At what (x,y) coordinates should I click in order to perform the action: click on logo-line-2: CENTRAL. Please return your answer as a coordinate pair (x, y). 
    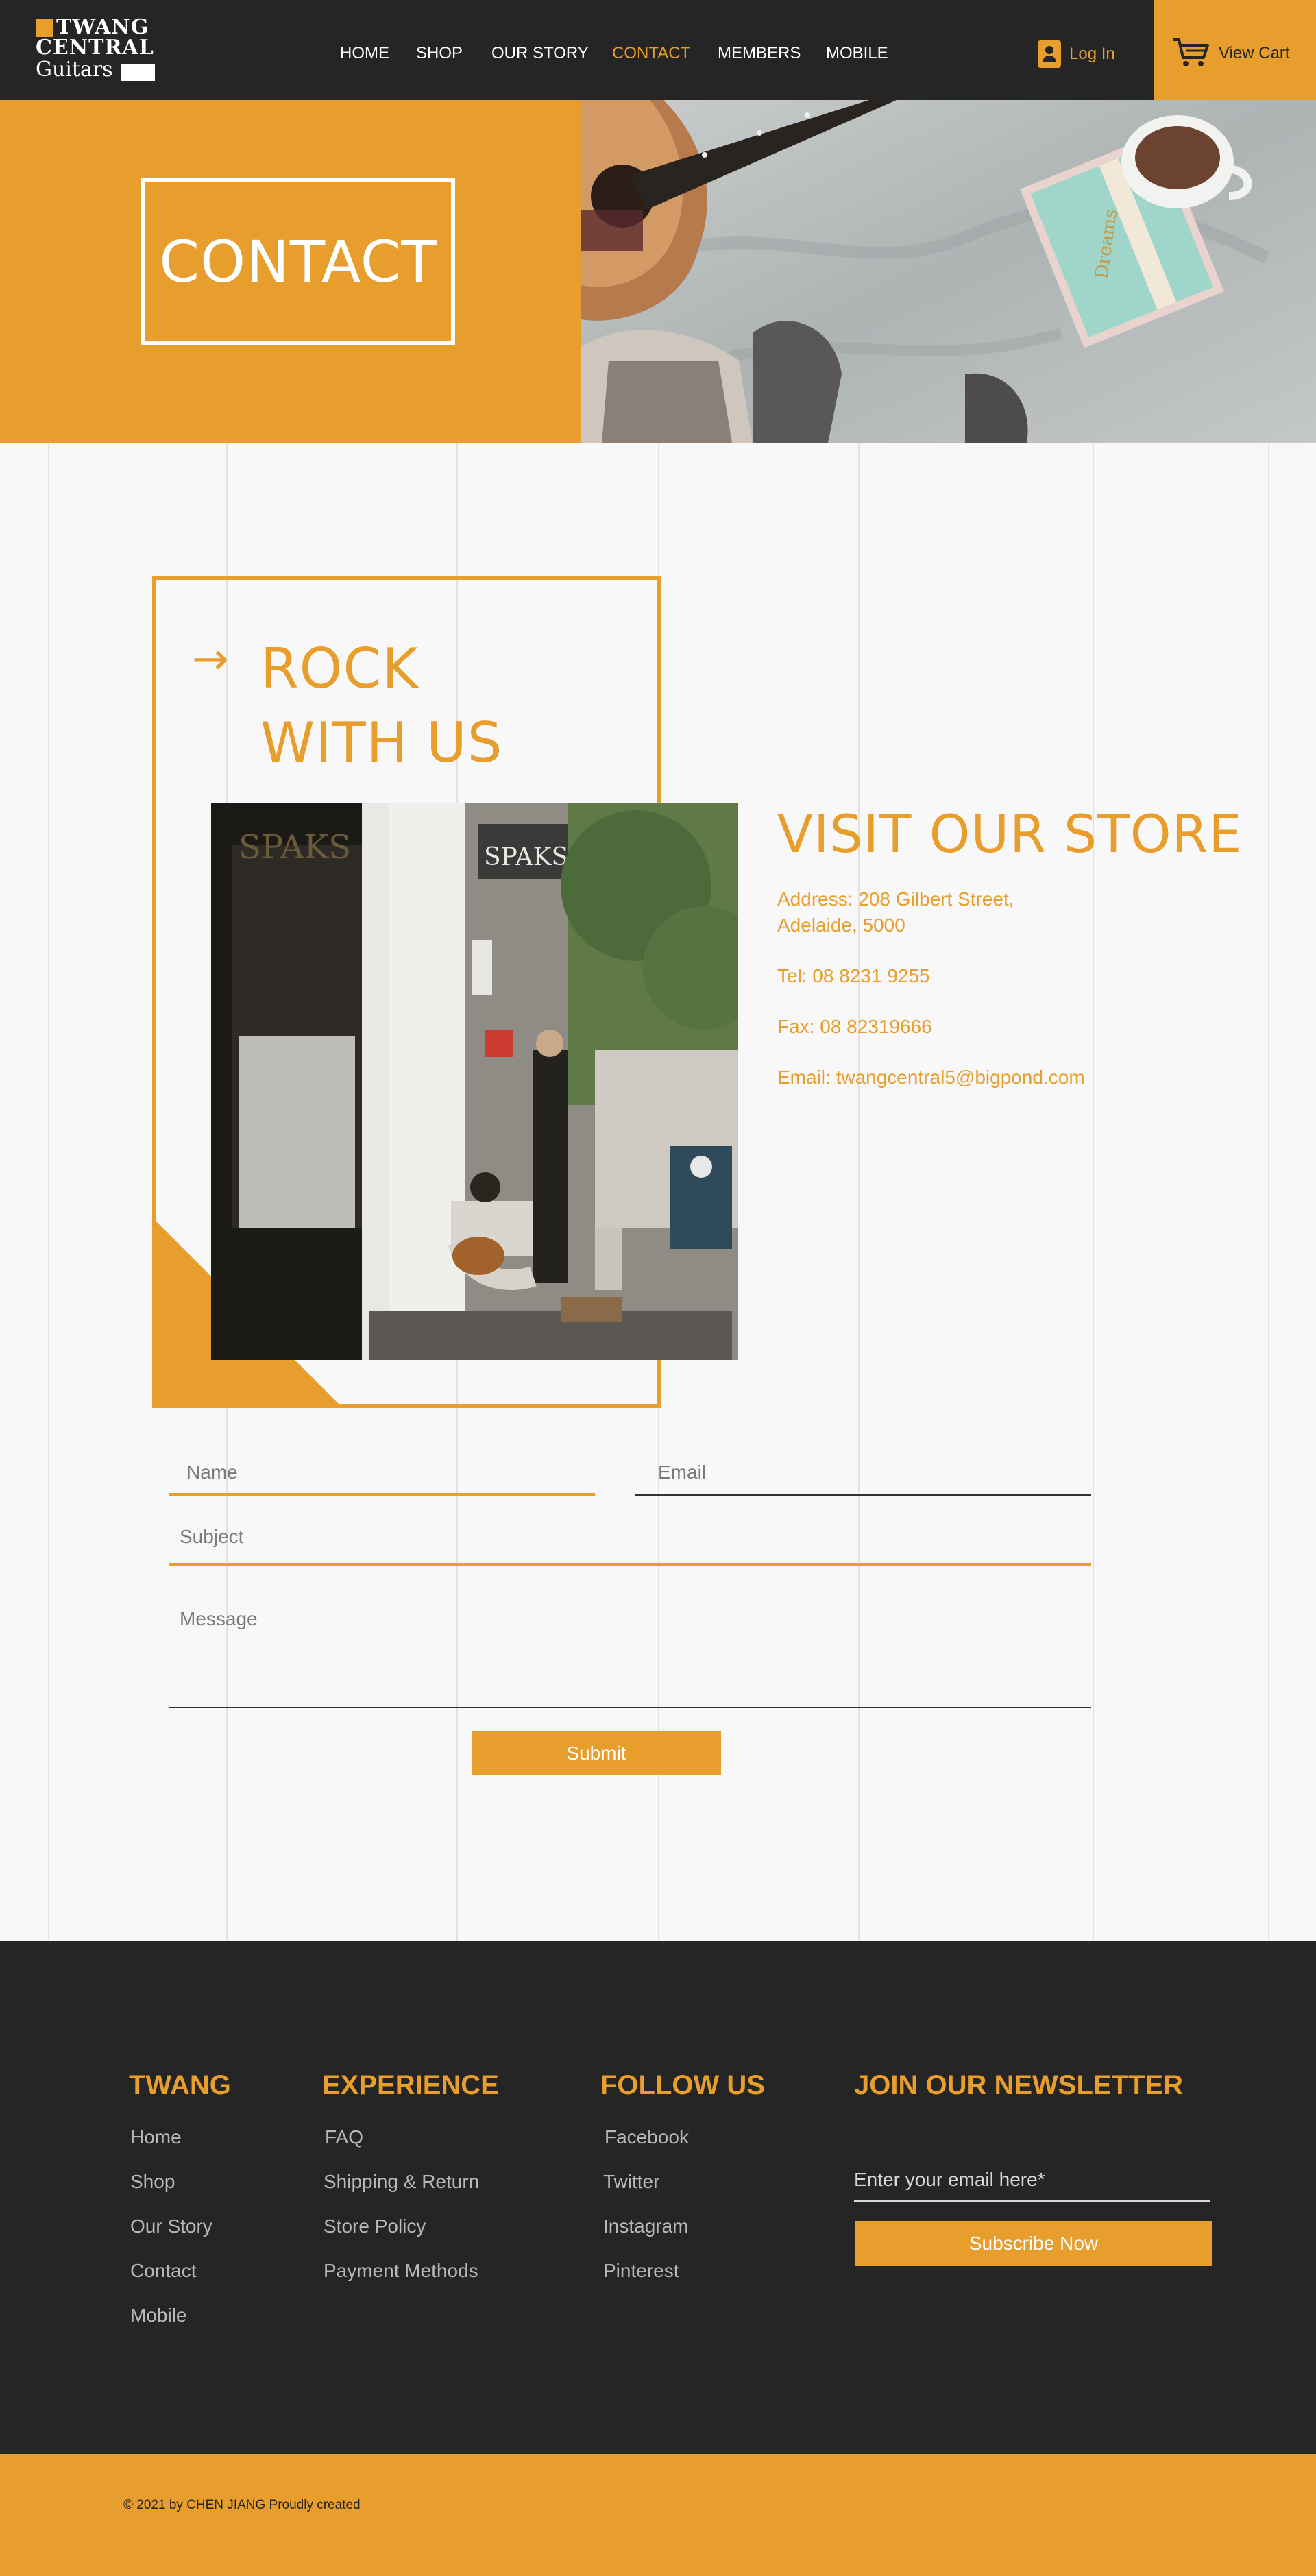
    Looking at the image, I should click on (95, 48).